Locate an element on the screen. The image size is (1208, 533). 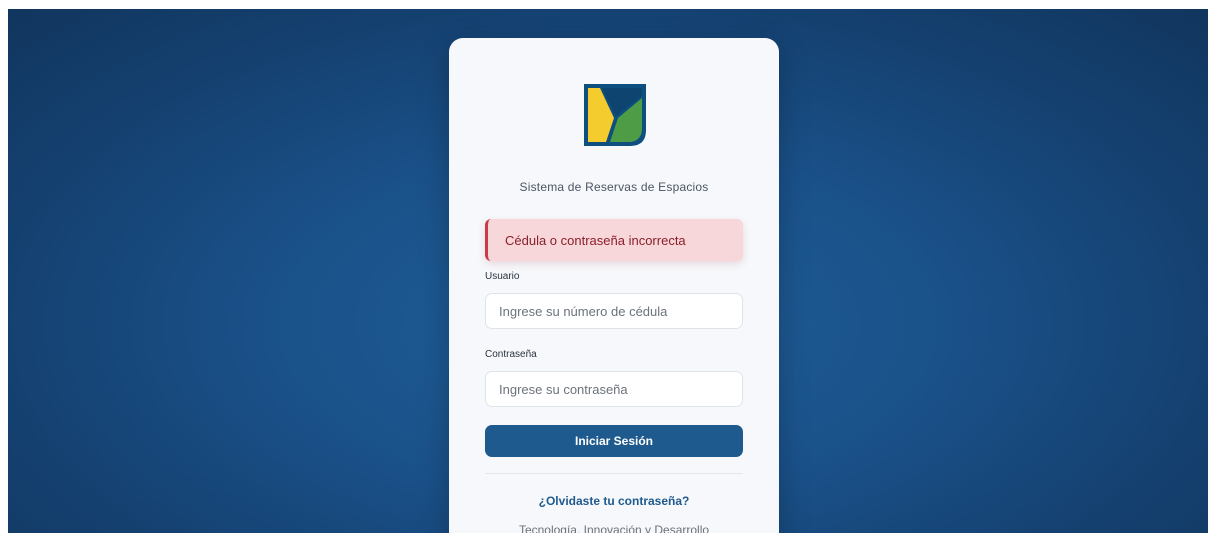
app-subtitle: Sistema de Reservas de Espacios is located at coordinates (614, 187).